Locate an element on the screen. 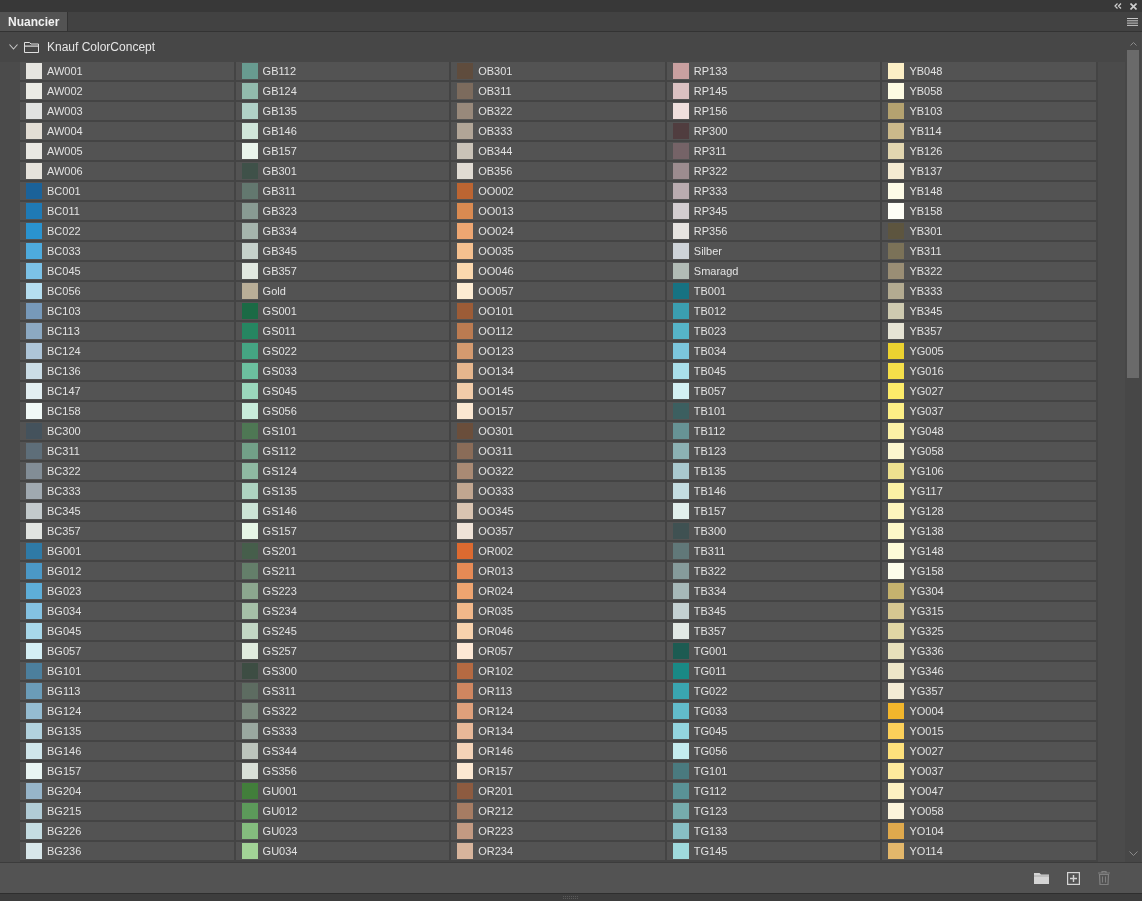 Image resolution: width=1142 pixels, height=901 pixels. swatch-list-item: OB356 is located at coordinates (559, 172).